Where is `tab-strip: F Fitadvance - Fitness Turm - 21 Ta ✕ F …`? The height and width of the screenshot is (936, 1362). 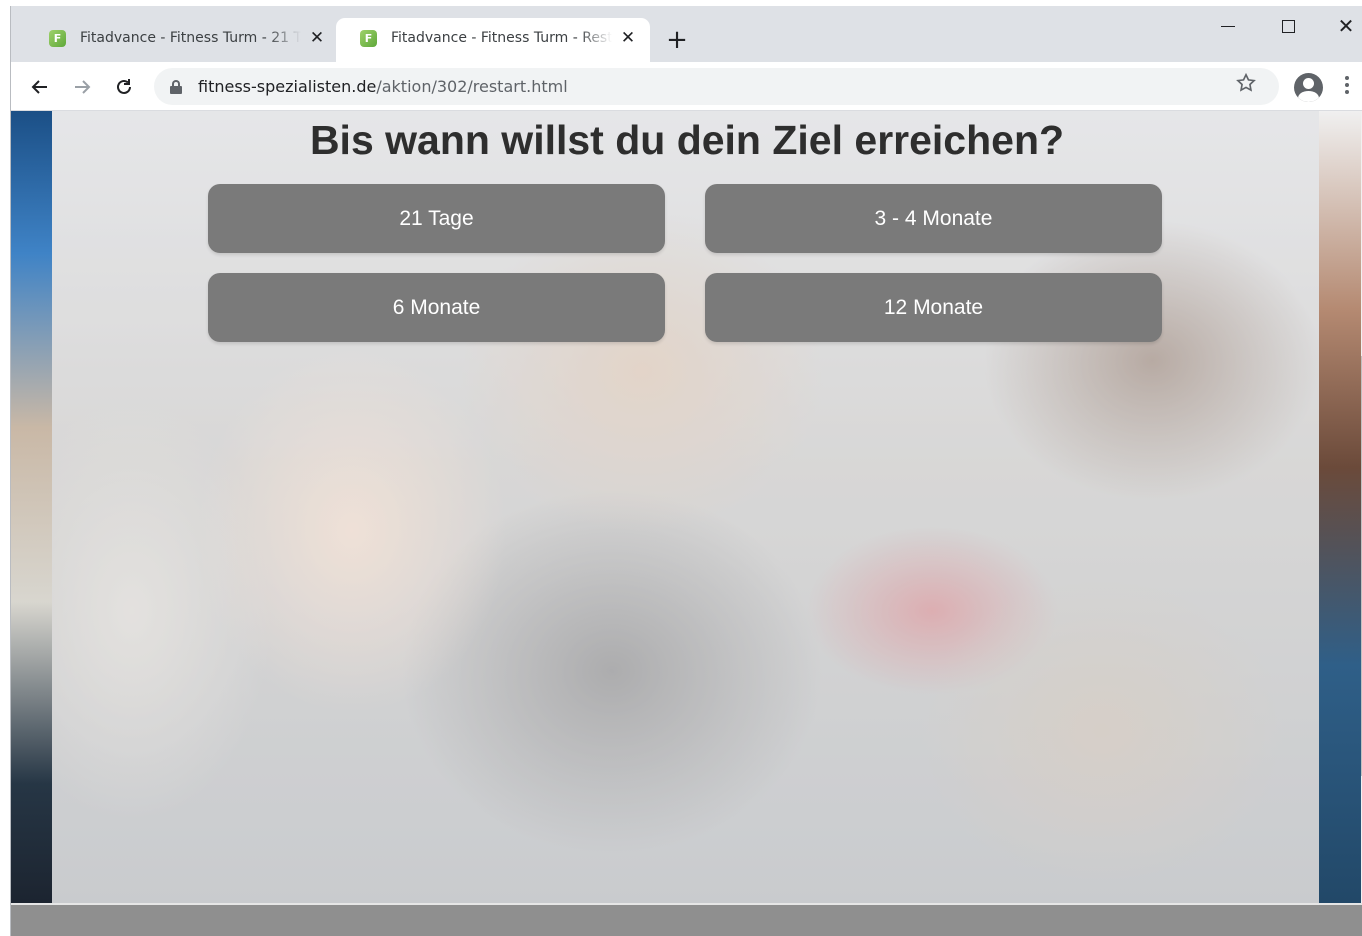
tab-strip: F Fitadvance - Fitness Turm - 21 Ta ✕ F … is located at coordinates (686, 34).